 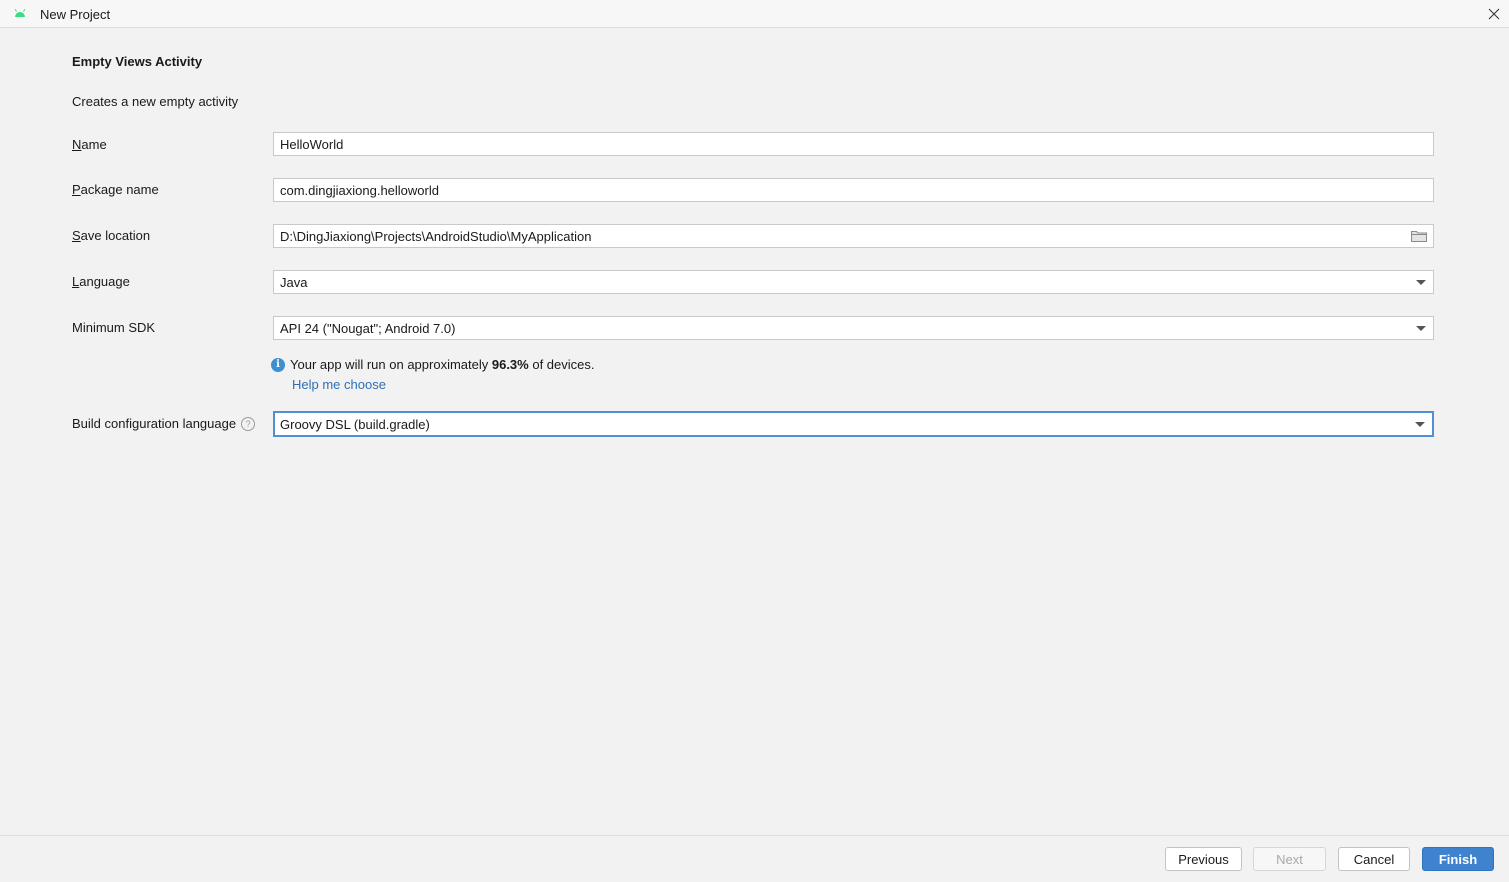 What do you see at coordinates (104, 281) in the screenshot?
I see `language-label-text: anguage` at bounding box center [104, 281].